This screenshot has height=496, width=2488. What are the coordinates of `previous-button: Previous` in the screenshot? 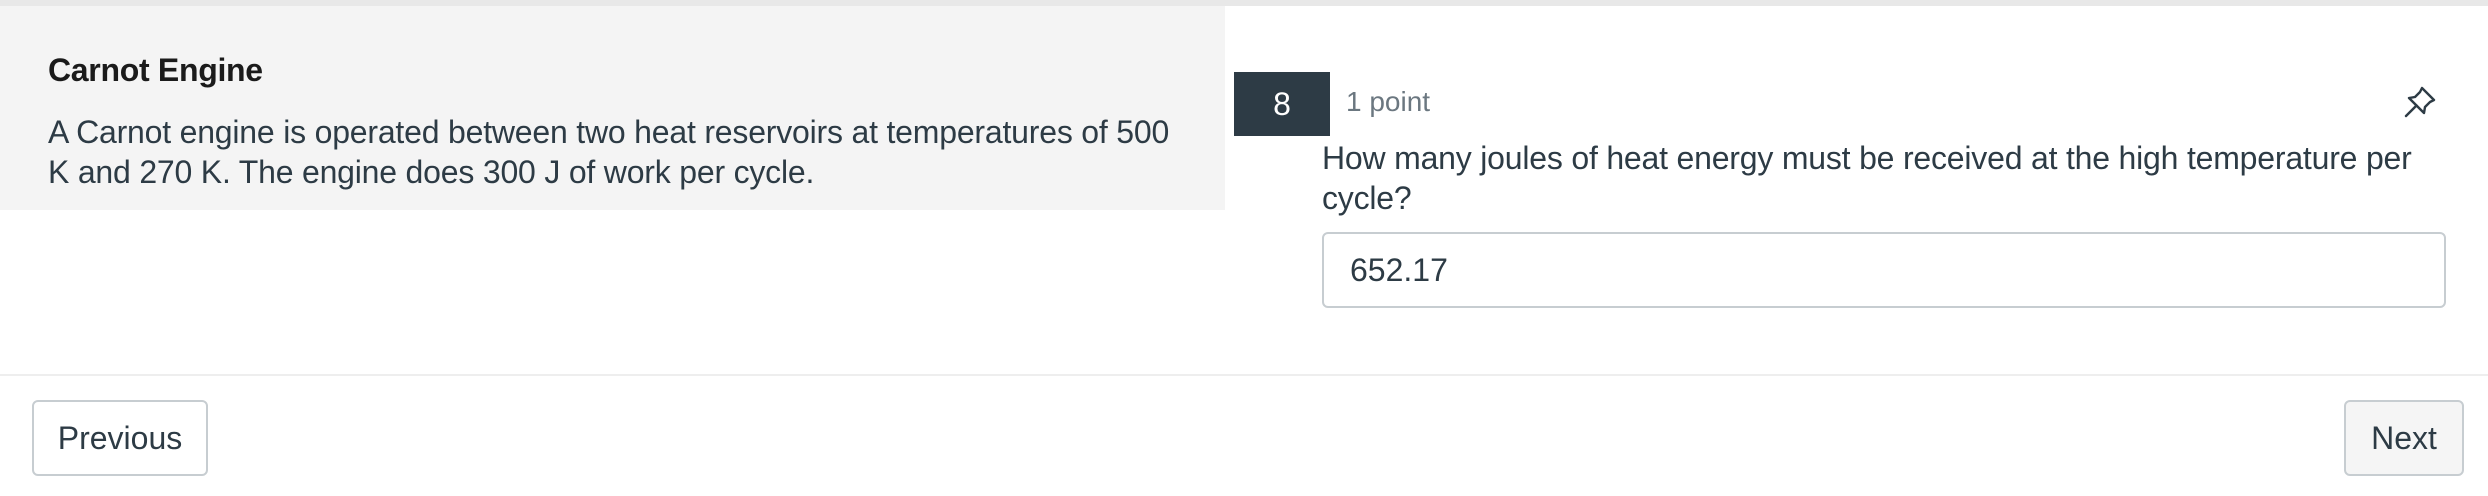 It's located at (120, 438).